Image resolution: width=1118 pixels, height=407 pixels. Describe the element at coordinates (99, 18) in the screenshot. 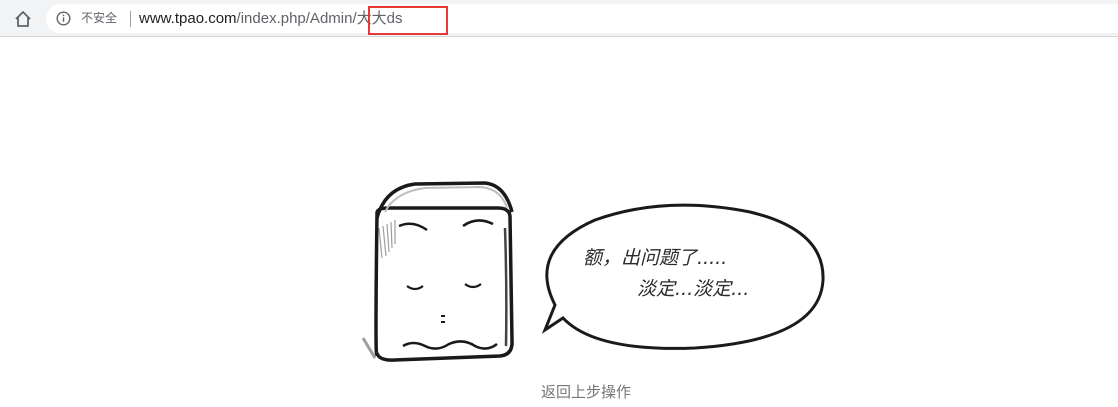

I see `security-status-label: 不安全` at that location.